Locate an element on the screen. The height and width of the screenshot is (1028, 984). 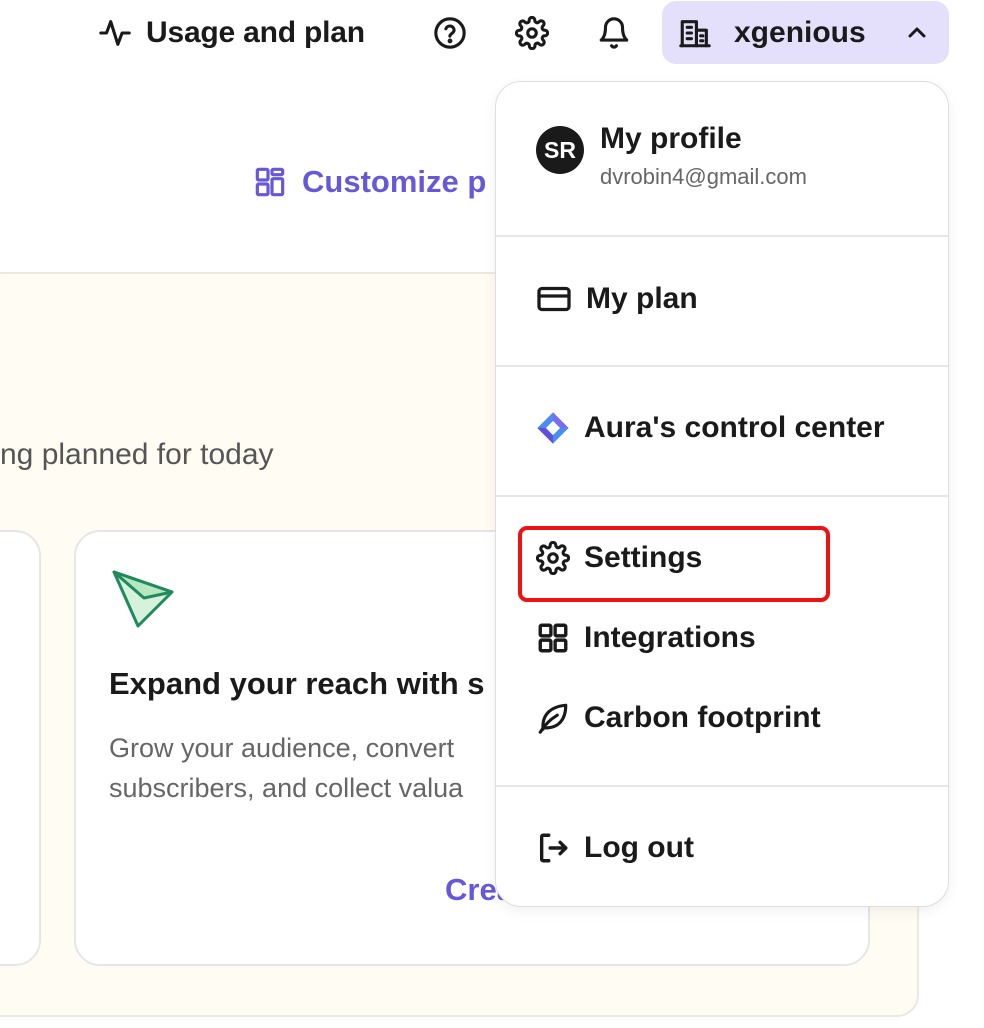
activity-icon is located at coordinates (115, 33).